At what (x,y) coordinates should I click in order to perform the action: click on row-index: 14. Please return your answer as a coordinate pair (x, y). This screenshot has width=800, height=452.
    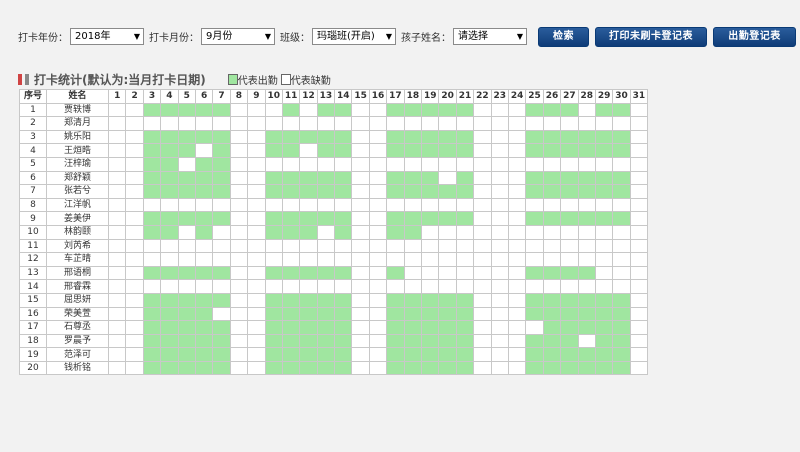
    Looking at the image, I should click on (33, 286).